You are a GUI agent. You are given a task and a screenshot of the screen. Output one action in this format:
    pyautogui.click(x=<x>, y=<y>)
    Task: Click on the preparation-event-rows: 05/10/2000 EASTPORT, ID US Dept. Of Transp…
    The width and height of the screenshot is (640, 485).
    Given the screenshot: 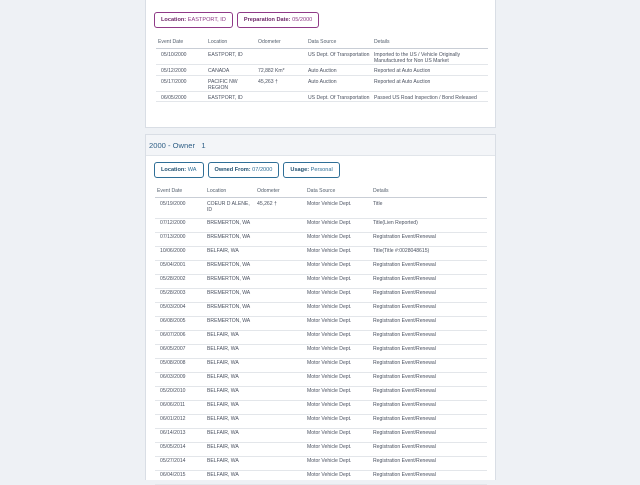 What is the action you would take?
    pyautogui.click(x=322, y=75)
    